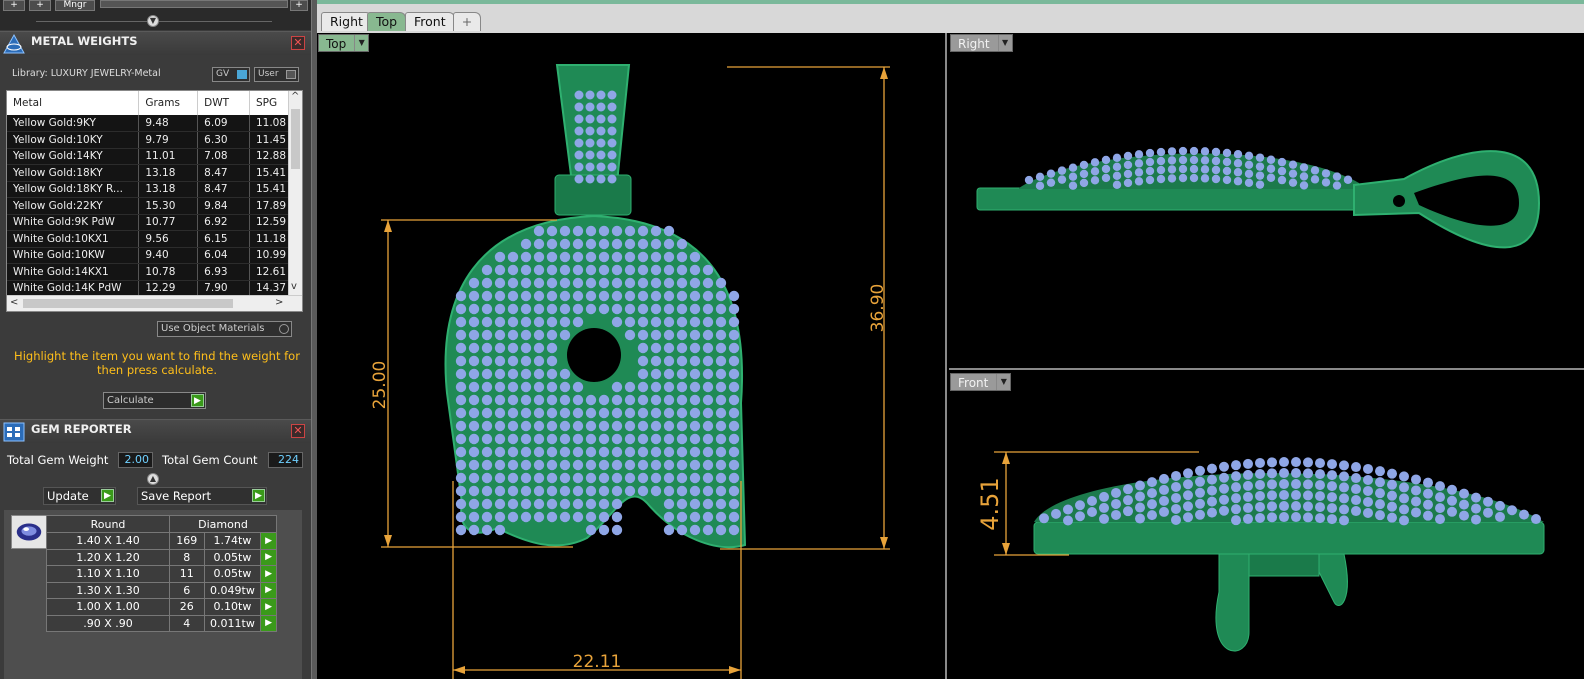 This screenshot has width=1584, height=679. Describe the element at coordinates (223, 140) in the screenshot. I see `metal-dwt: 6.30` at that location.